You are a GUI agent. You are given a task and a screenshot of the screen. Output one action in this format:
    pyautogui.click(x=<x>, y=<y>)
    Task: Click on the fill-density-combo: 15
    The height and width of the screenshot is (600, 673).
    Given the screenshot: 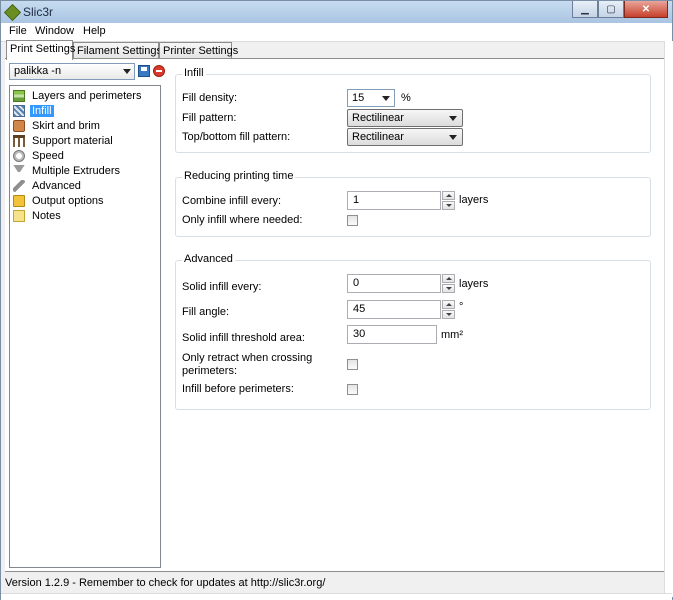 What is the action you would take?
    pyautogui.click(x=371, y=98)
    